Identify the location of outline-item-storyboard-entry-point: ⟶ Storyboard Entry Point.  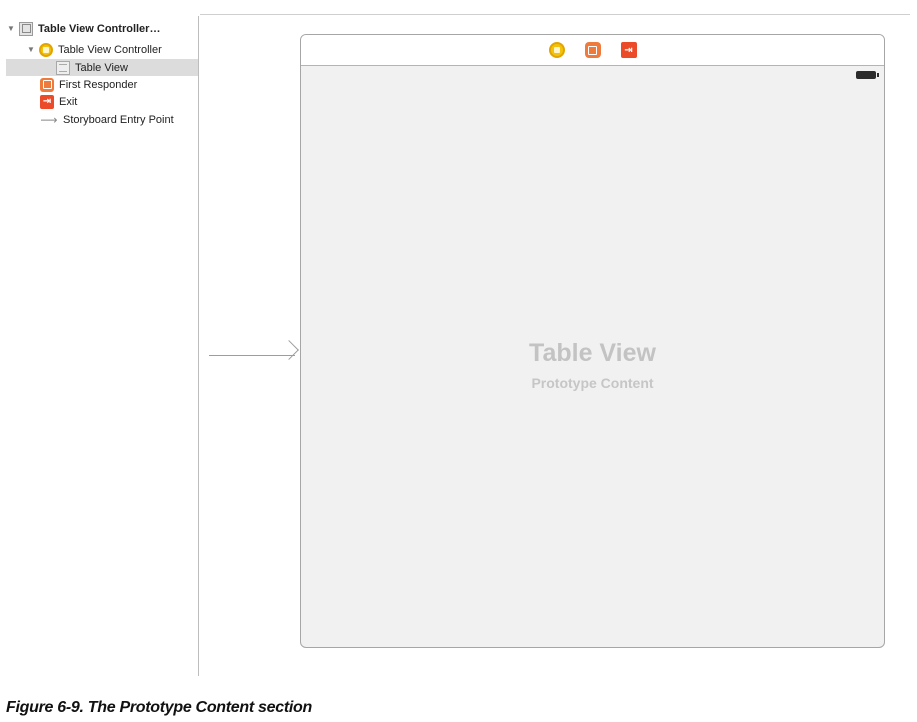
(119, 119).